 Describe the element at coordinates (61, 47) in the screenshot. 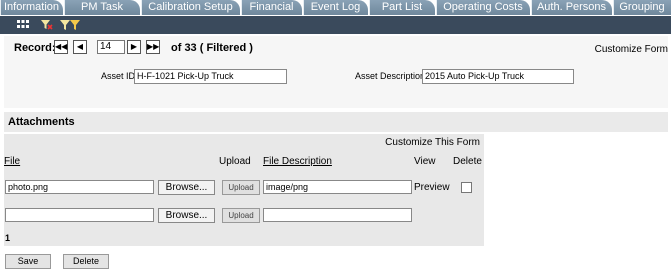

I see `first-record-button: ◀◀` at that location.